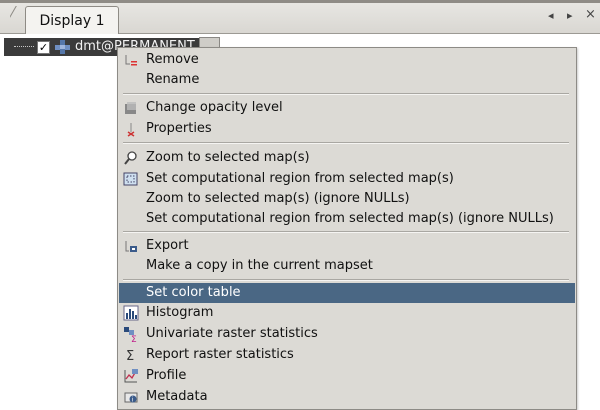 The width and height of the screenshot is (600, 410). Describe the element at coordinates (300, 17) in the screenshot. I see `notebook-tabbar: Display 1 ◂ ▸ ×` at that location.